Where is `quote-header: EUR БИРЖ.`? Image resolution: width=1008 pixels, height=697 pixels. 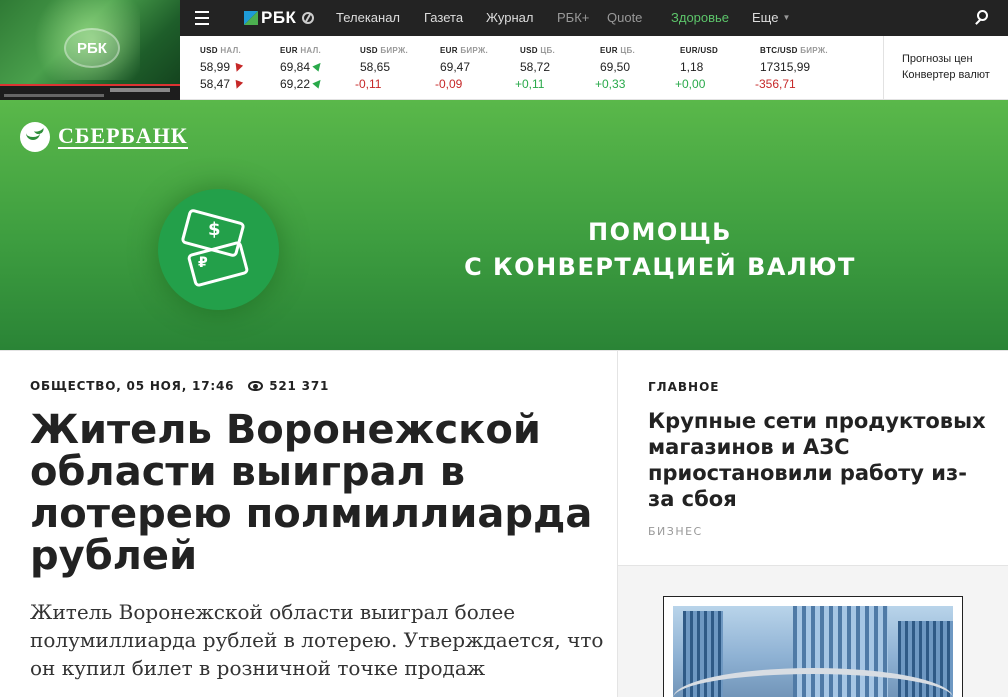 quote-header: EUR БИРЖ. is located at coordinates (464, 50).